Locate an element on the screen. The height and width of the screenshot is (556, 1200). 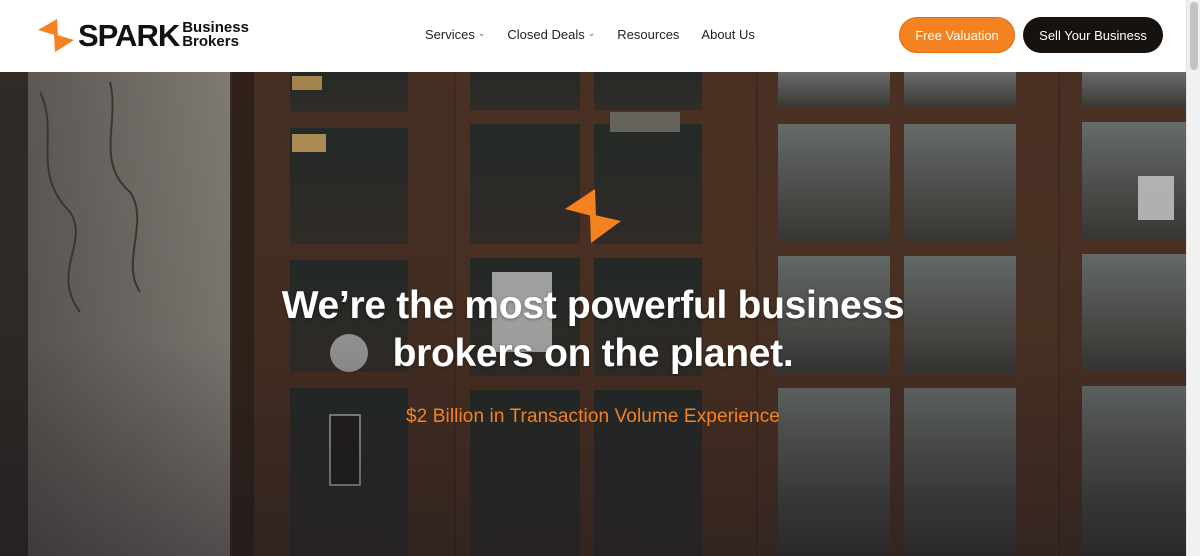
nav-item-label: Resources is located at coordinates (648, 34).